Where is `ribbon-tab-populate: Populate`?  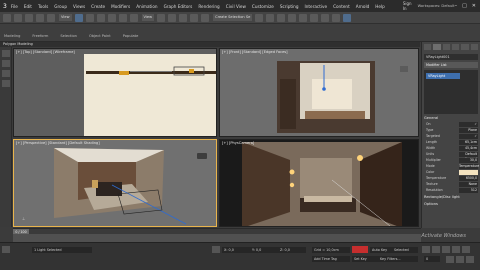
ribbon-tab-populate: Populate is located at coordinates (131, 36).